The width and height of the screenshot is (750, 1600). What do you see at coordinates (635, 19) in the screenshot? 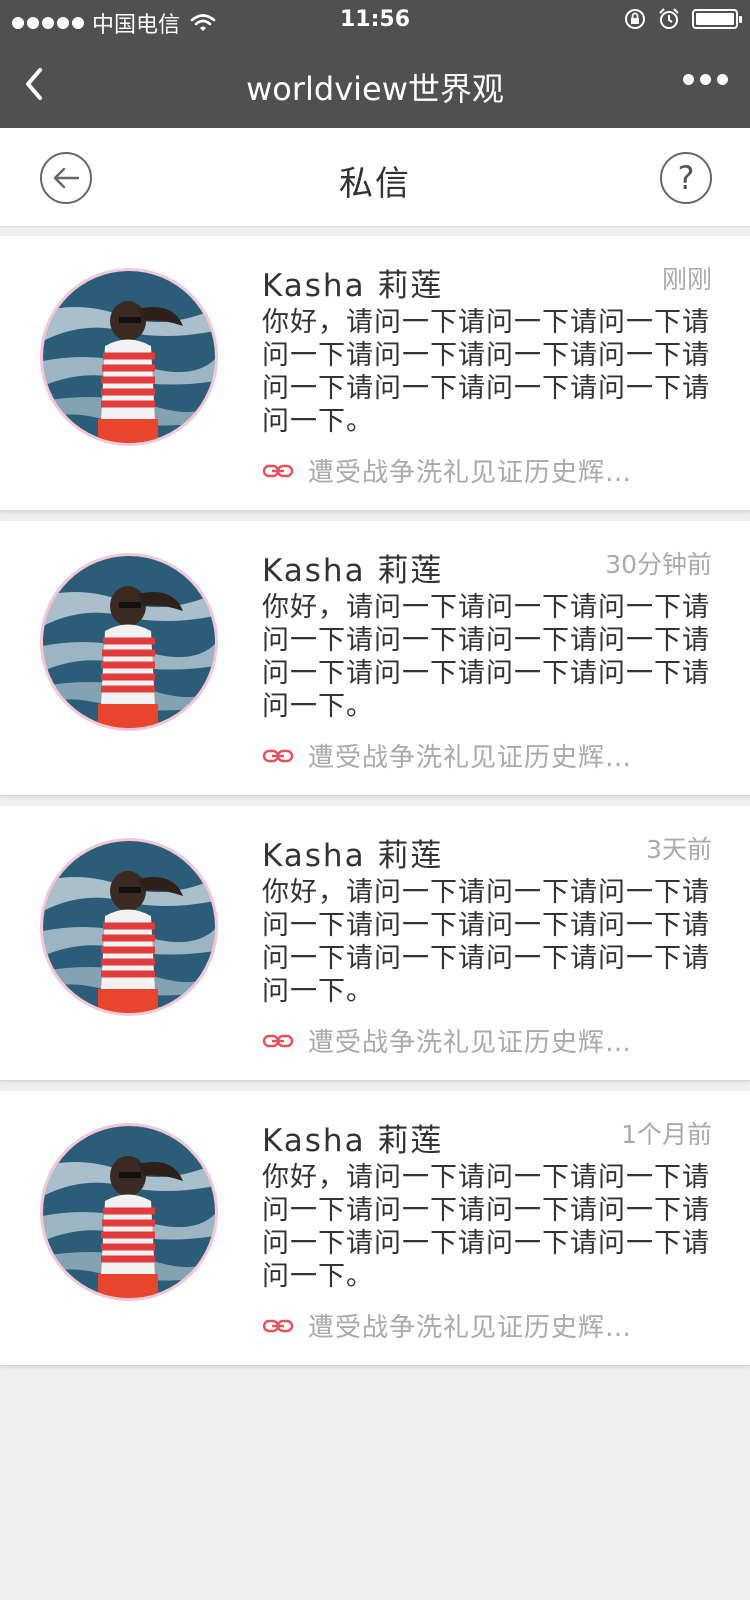
I see `rotation-lock-icon` at bounding box center [635, 19].